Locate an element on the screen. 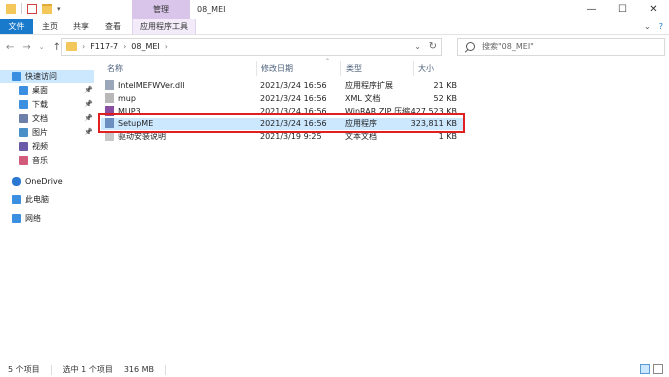 Image resolution: width=669 pixels, height=377 pixels. file-row: mup 2021/3/24 16:56 XML 文档 52 KB is located at coordinates (282, 99).